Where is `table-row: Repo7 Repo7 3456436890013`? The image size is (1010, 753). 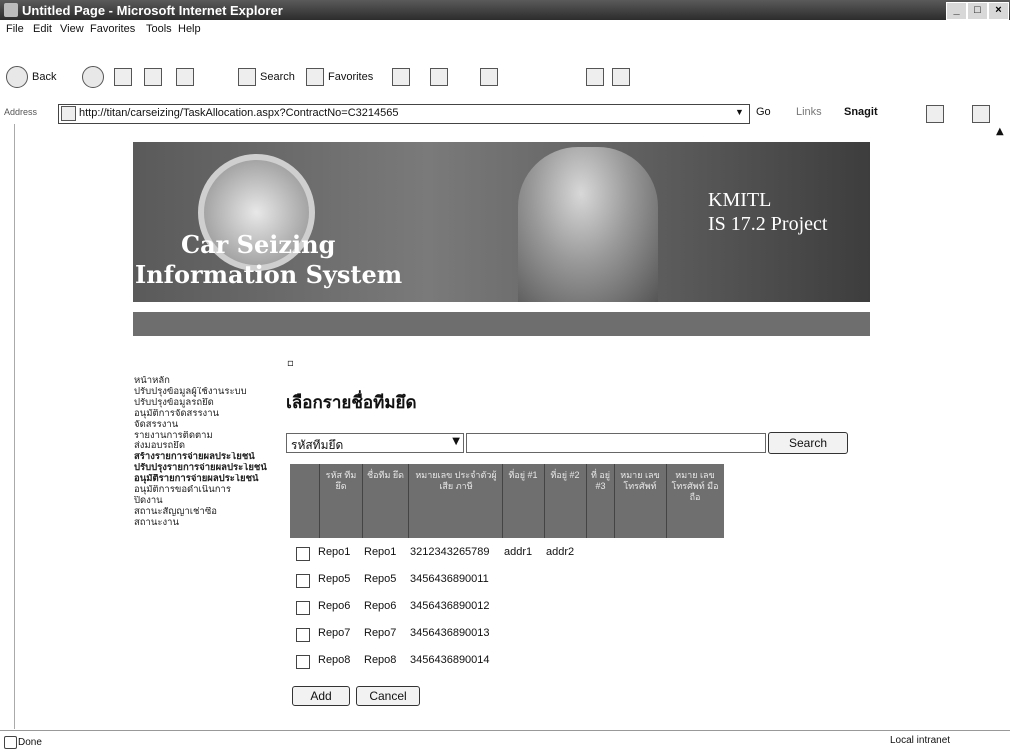 table-row: Repo7 Repo7 3456436890013 is located at coordinates (504, 636).